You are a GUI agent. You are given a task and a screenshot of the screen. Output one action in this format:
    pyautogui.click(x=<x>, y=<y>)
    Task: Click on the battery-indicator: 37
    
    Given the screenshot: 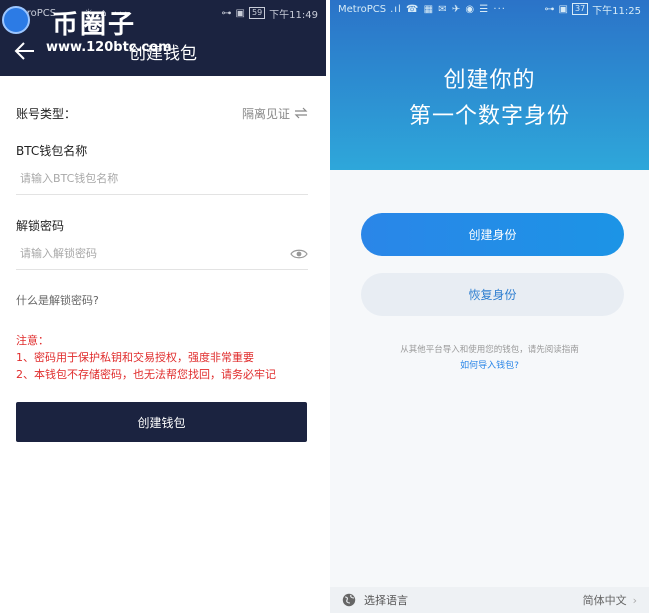 What is the action you would take?
    pyautogui.click(x=580, y=9)
    